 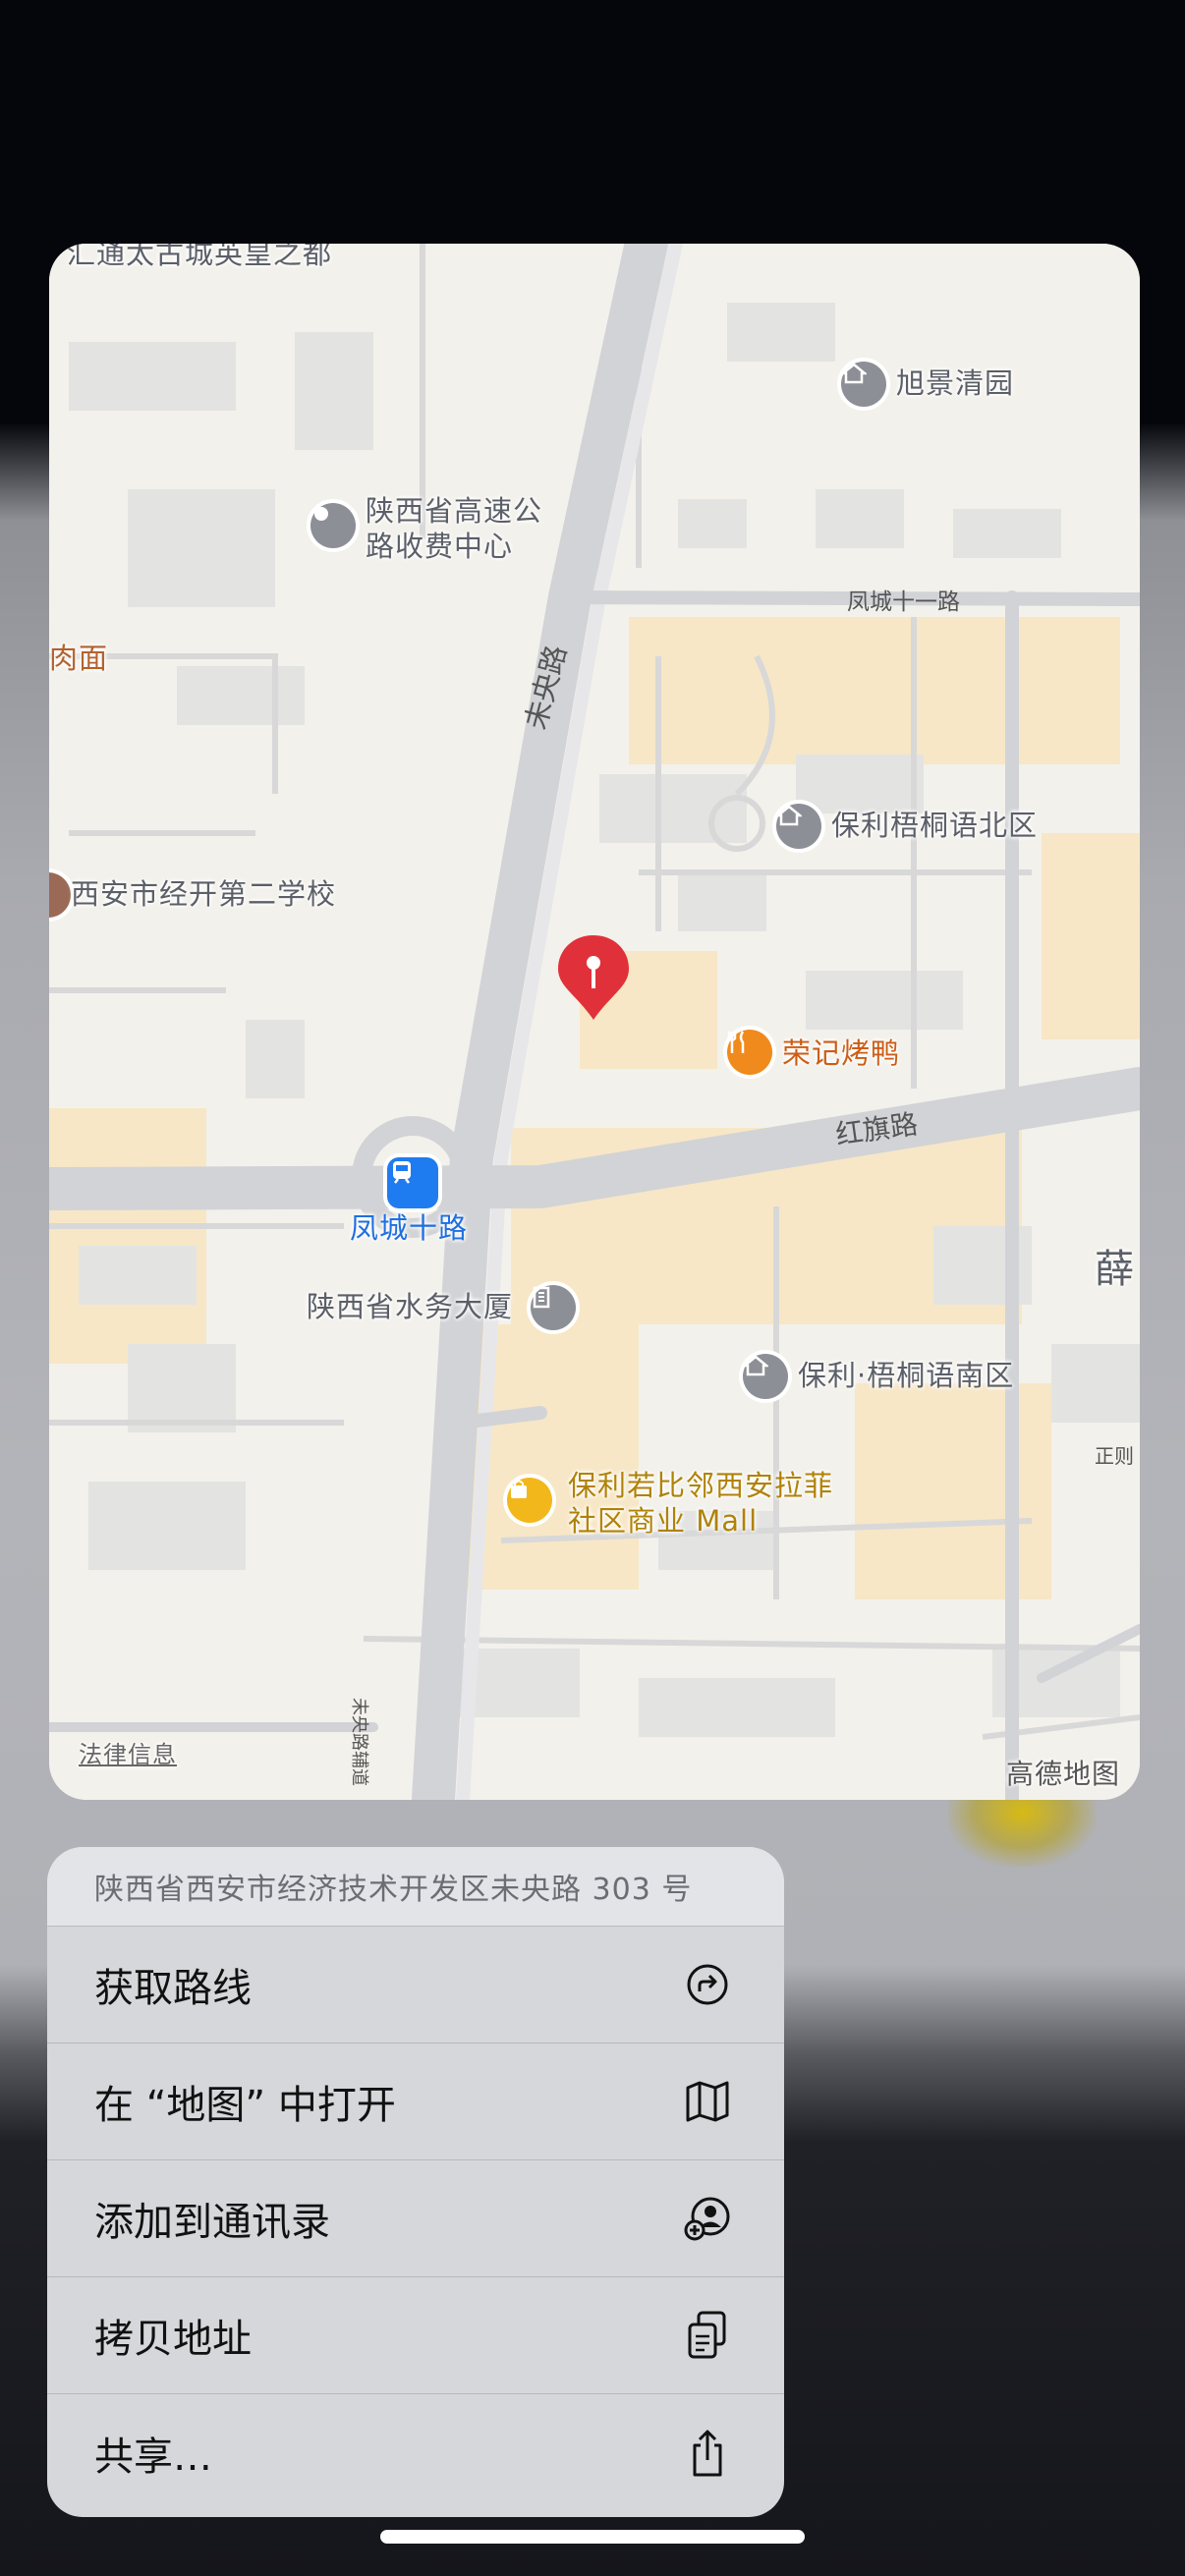 I want to click on poi-label-station: 凤城十路, so click(x=409, y=1228).